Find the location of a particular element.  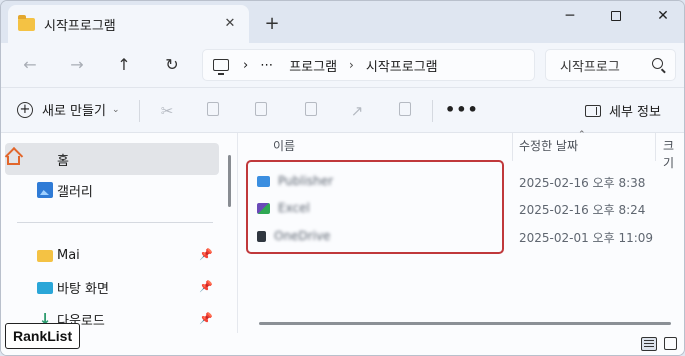

copy-icon is located at coordinates (213, 111).